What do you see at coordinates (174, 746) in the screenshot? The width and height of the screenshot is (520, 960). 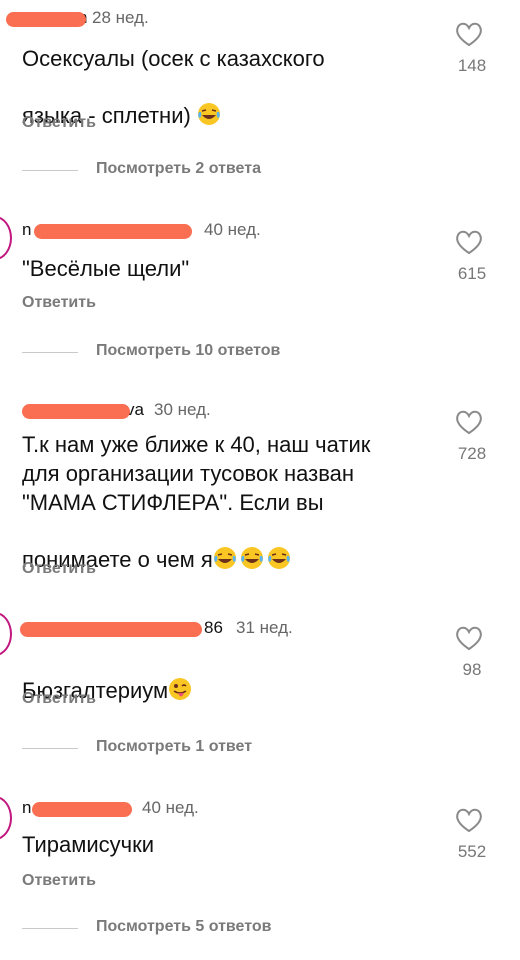 I see `view-replies-label: Посмотреть 1 ответ` at bounding box center [174, 746].